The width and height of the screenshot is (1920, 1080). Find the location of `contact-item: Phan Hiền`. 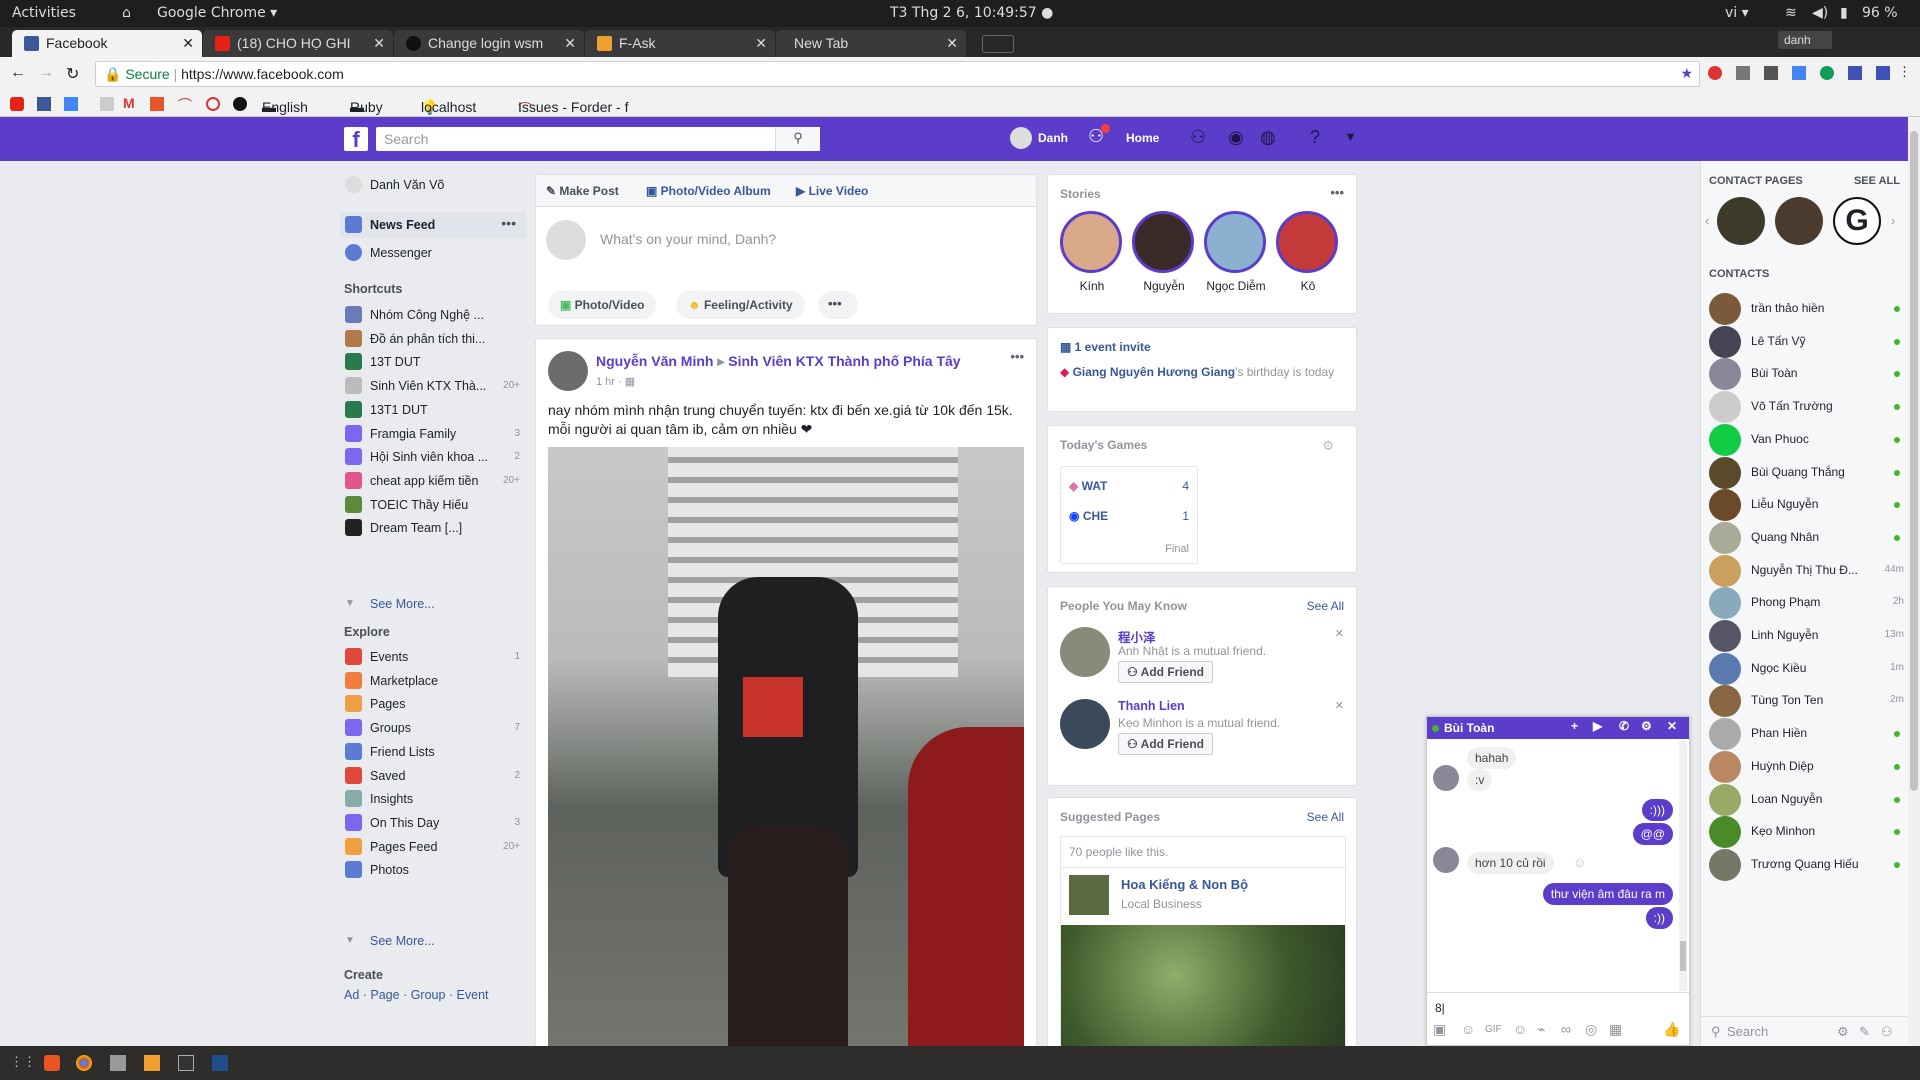

contact-item: Phan Hiền is located at coordinates (1806, 734).